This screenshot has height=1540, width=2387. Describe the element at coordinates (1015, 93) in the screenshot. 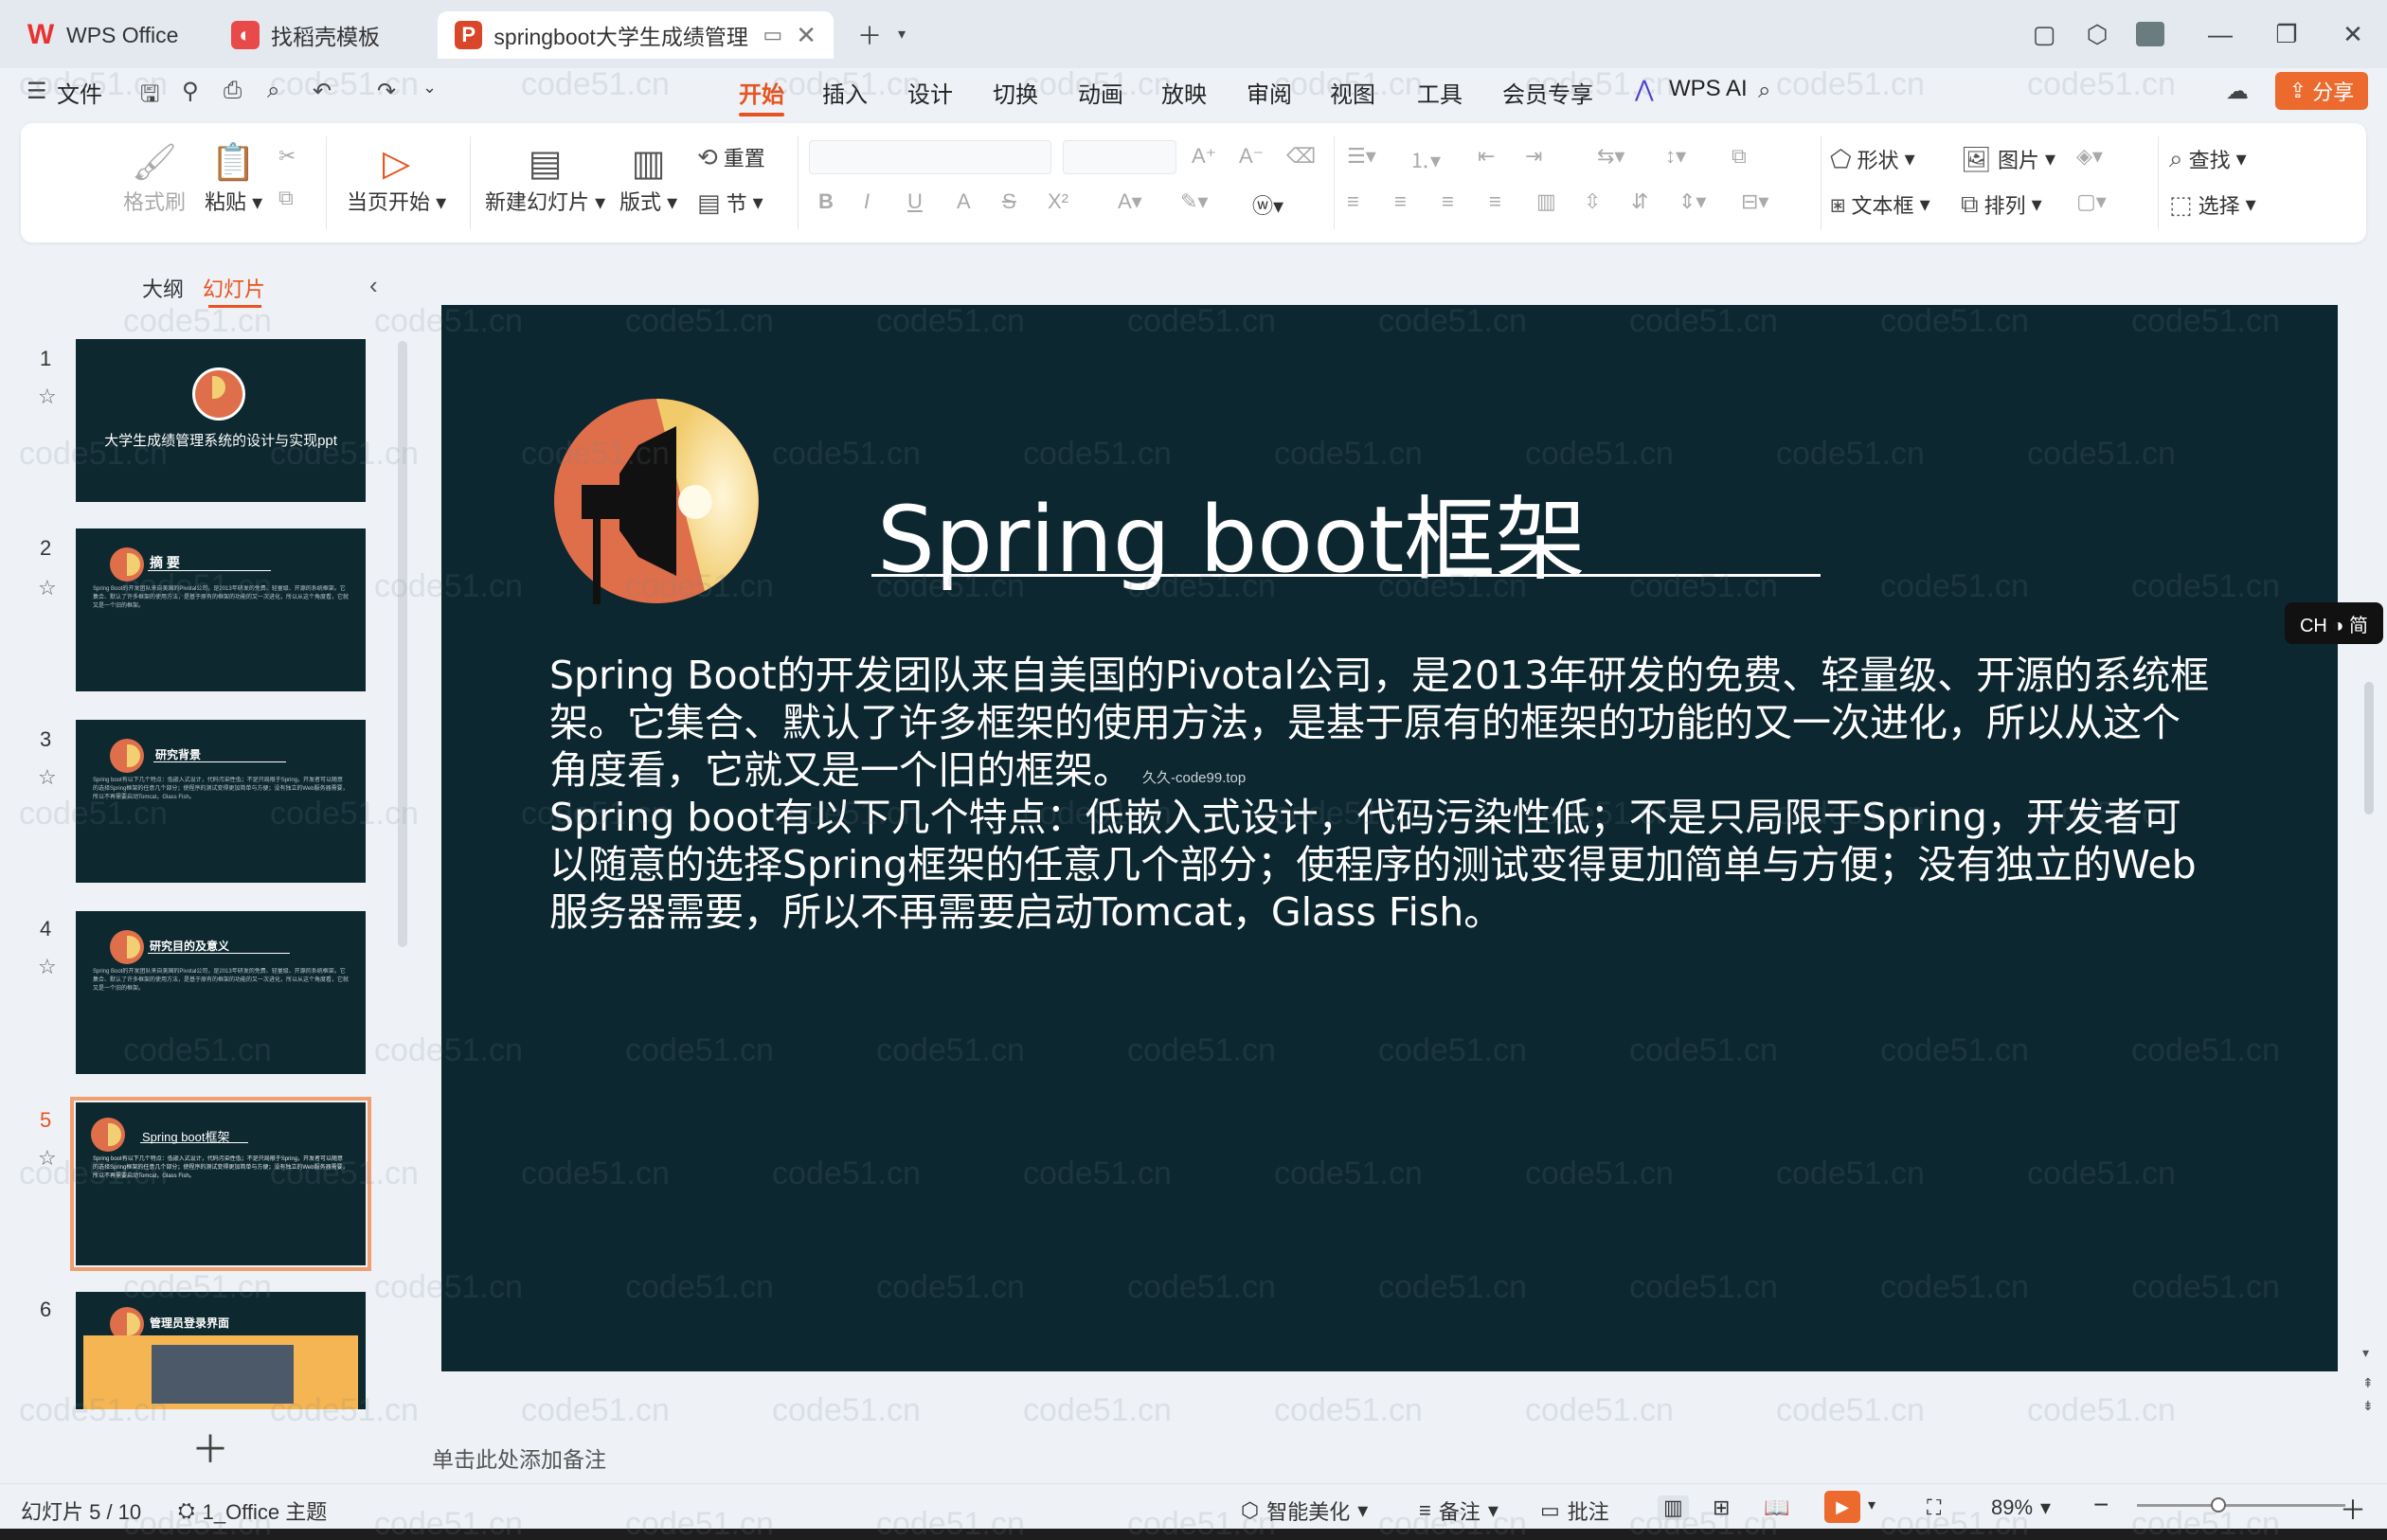

I see `menu-transition: 切换` at that location.